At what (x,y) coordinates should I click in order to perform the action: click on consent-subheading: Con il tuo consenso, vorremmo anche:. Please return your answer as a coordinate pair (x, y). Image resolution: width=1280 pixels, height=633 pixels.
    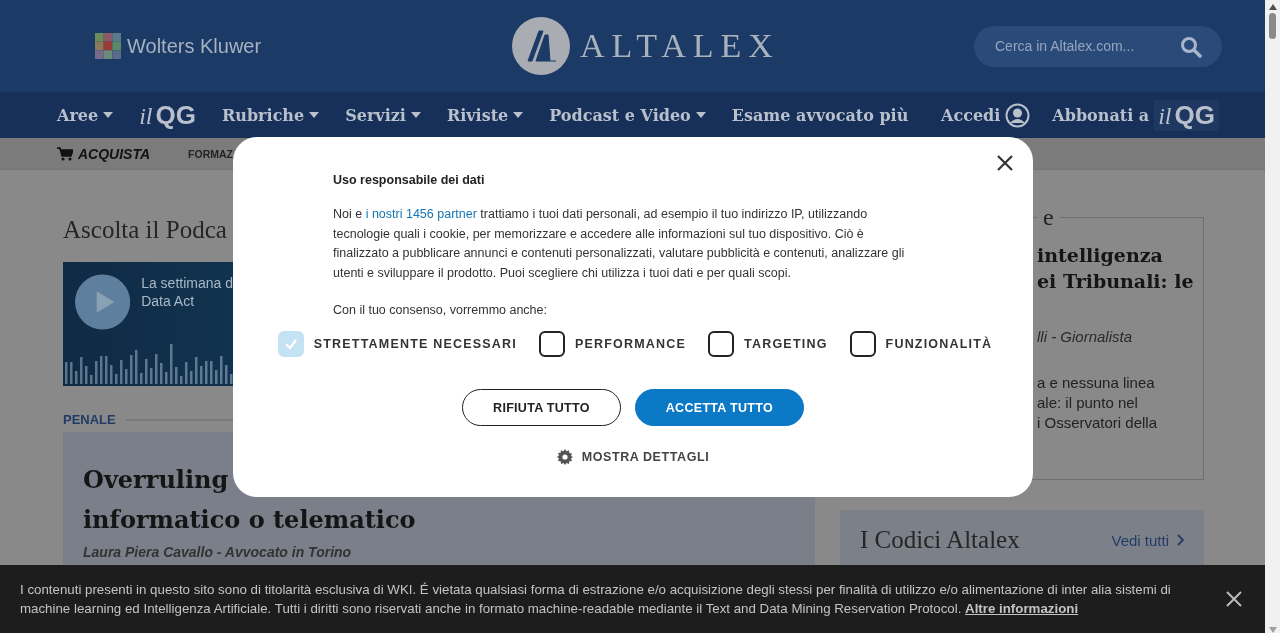
    Looking at the image, I should click on (440, 310).